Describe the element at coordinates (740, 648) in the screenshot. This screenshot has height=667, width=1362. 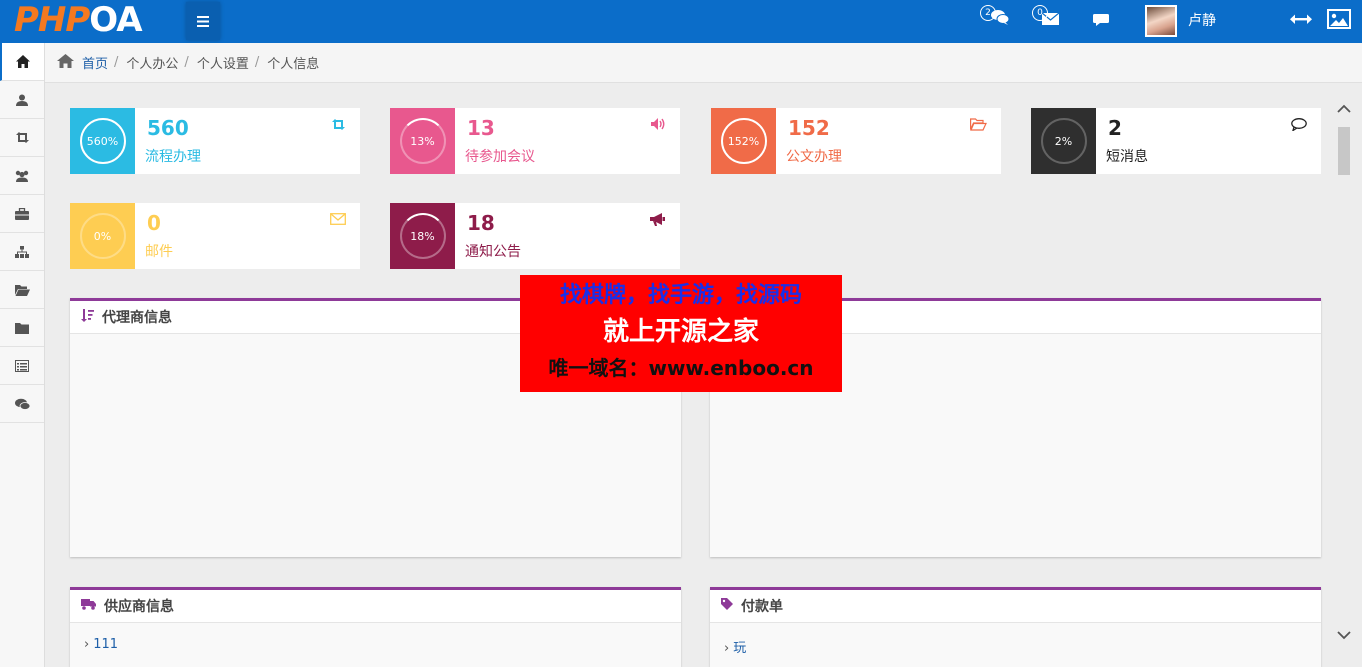
I see `list-item-text: 玩` at that location.